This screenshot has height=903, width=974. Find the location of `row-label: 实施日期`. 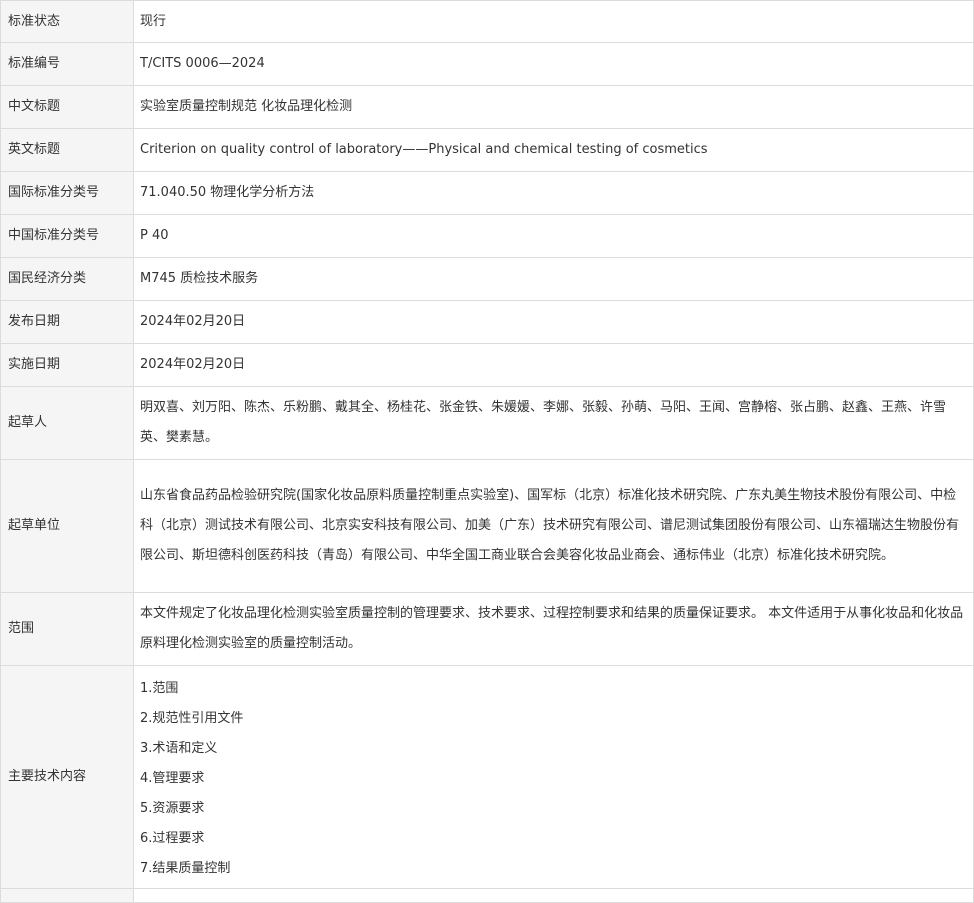

row-label: 实施日期 is located at coordinates (67, 365).